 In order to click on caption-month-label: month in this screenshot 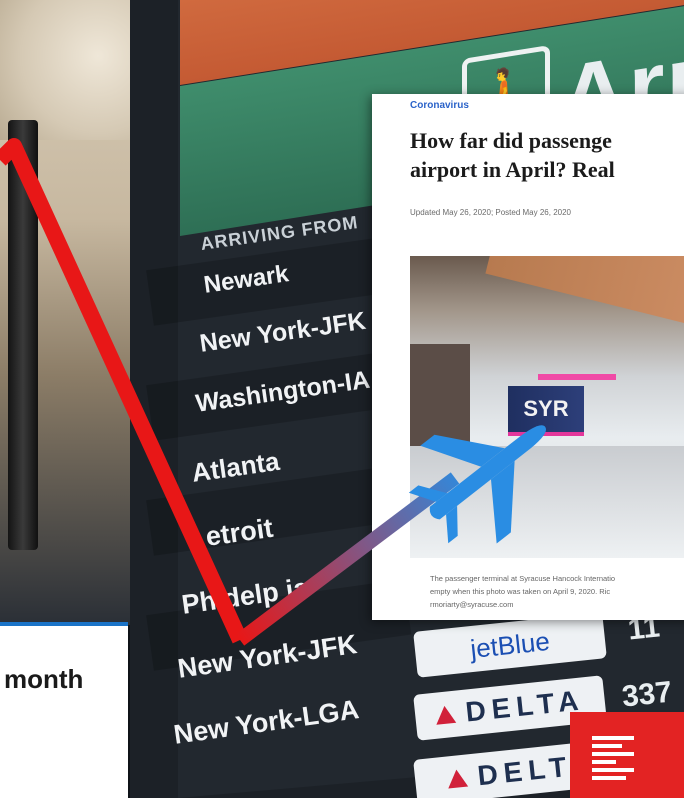, I will do `click(44, 679)`.